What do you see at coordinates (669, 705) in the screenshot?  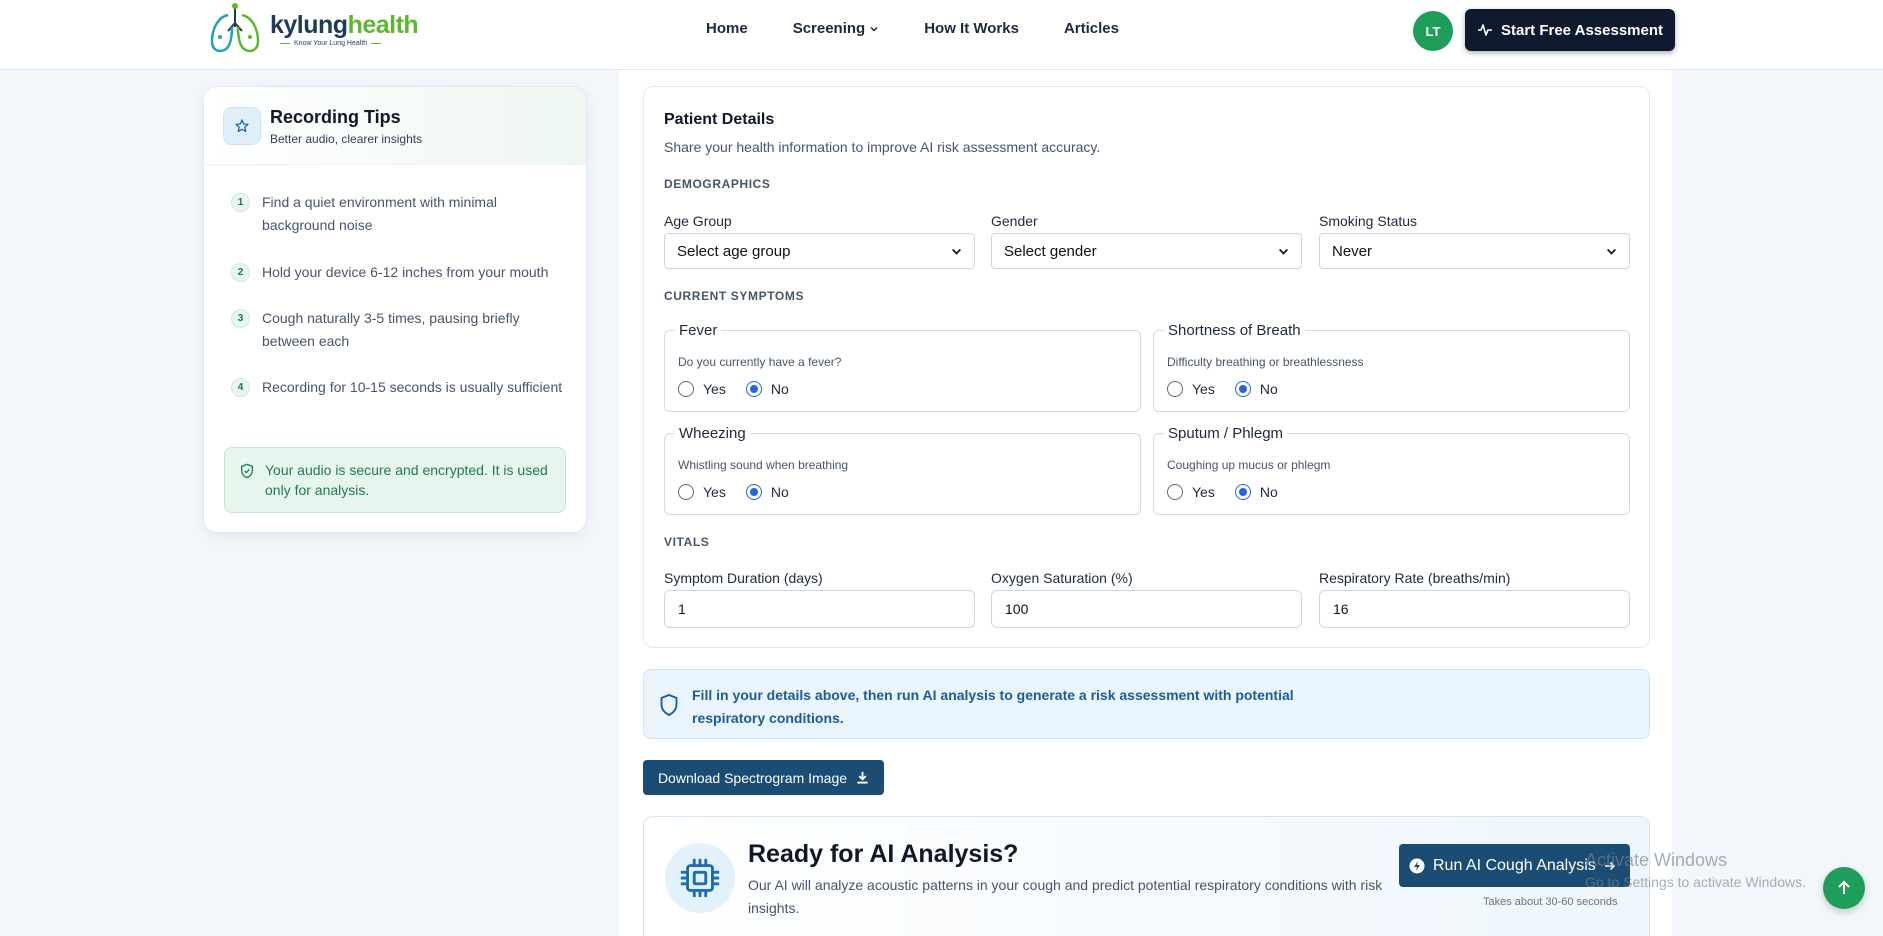 I see `shield-icon` at bounding box center [669, 705].